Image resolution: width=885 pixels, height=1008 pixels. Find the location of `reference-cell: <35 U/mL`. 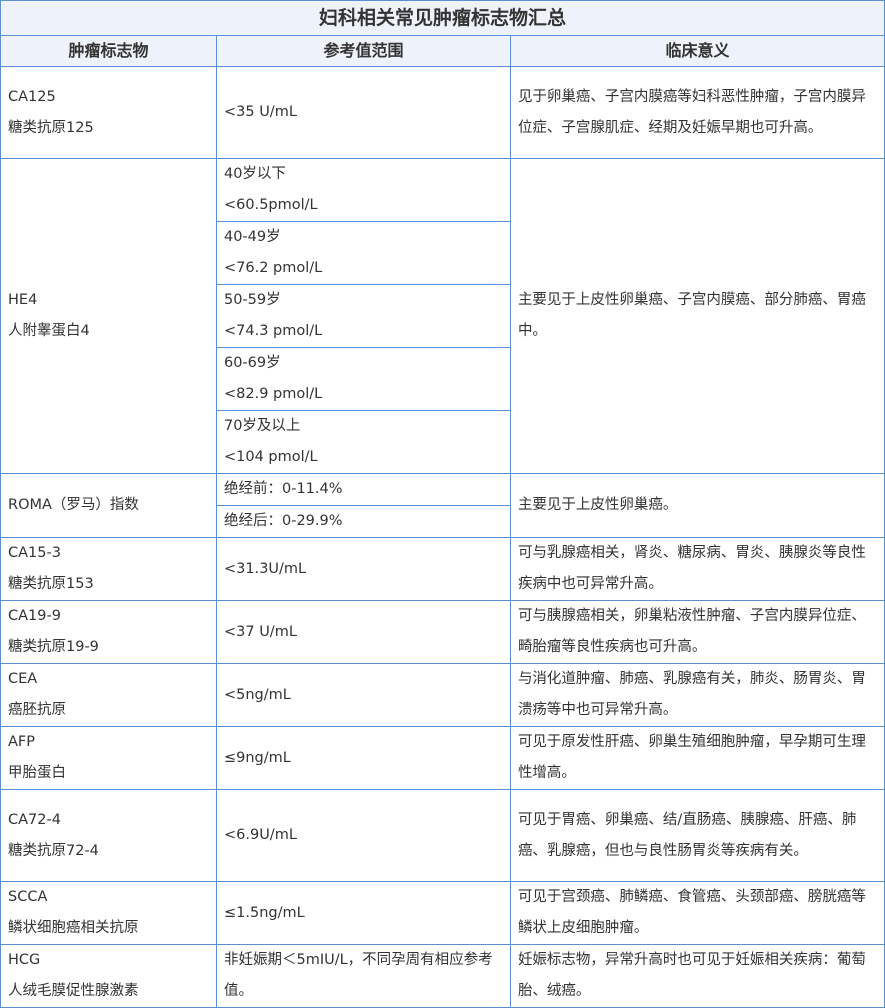

reference-cell: <35 U/mL is located at coordinates (363, 112).